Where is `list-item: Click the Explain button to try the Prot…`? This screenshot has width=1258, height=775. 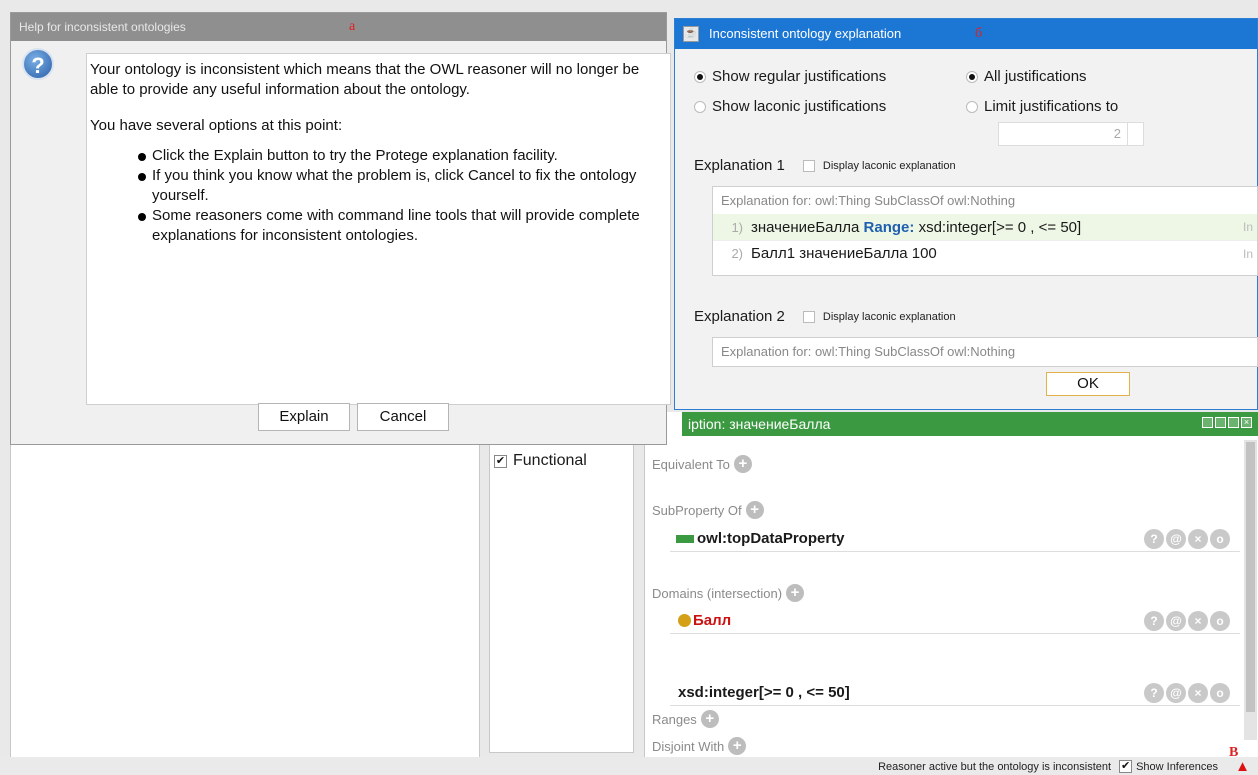 list-item: Click the Explain button to try the Prot… is located at coordinates (404, 156).